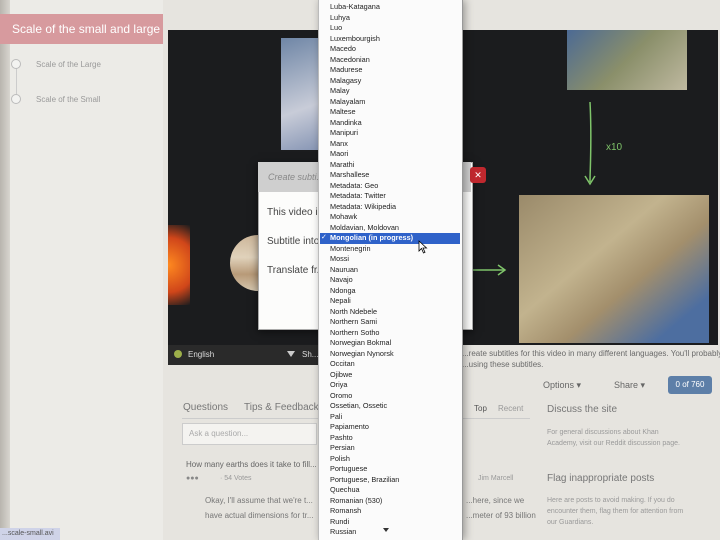 The width and height of the screenshot is (720, 540). What do you see at coordinates (394, 291) in the screenshot?
I see `menu-item-language: Ndonga` at bounding box center [394, 291].